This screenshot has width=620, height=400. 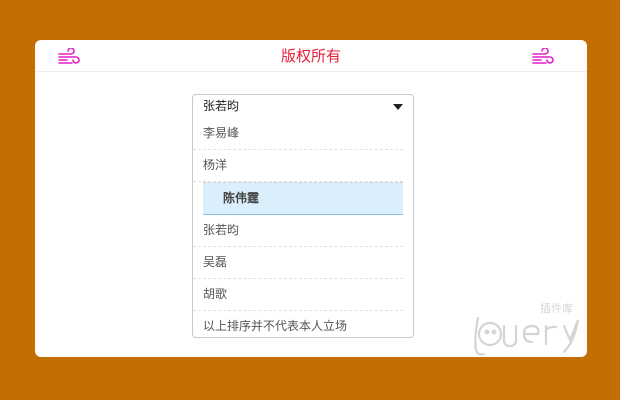 I want to click on wind-icon, so click(x=543, y=57).